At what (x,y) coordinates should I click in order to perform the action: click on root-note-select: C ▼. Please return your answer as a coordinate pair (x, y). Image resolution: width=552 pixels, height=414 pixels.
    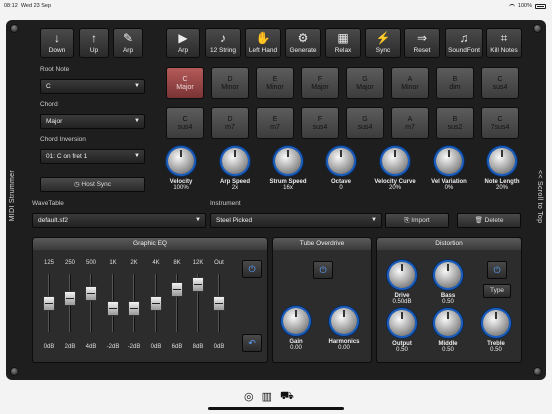
    Looking at the image, I should click on (92, 86).